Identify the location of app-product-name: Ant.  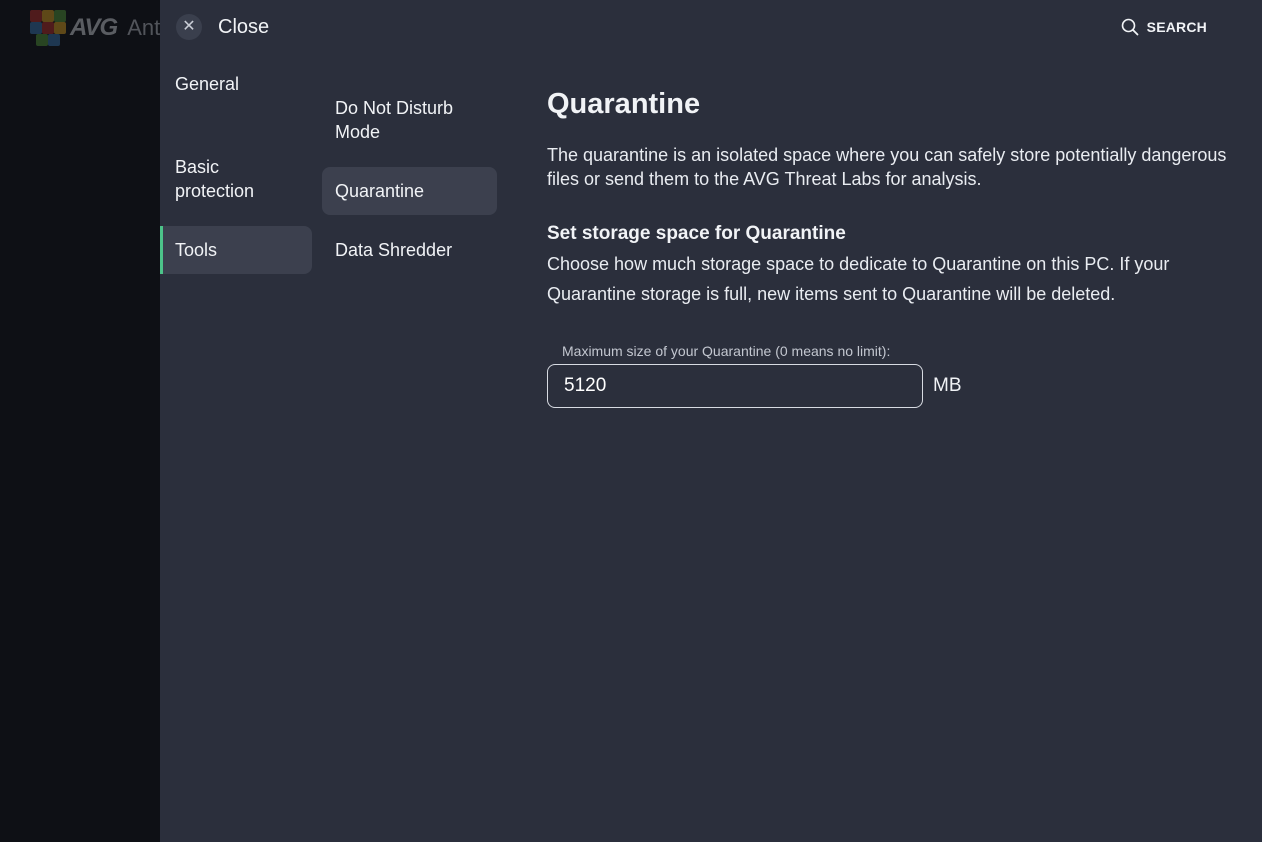
(144, 27).